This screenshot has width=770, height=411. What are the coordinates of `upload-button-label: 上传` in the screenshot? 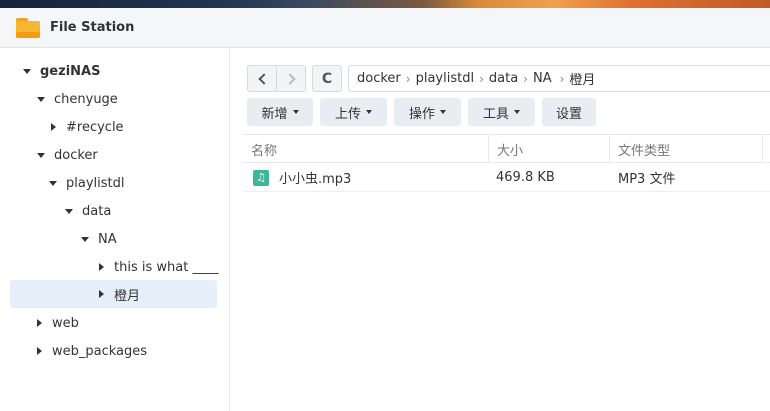 It's located at (347, 114).